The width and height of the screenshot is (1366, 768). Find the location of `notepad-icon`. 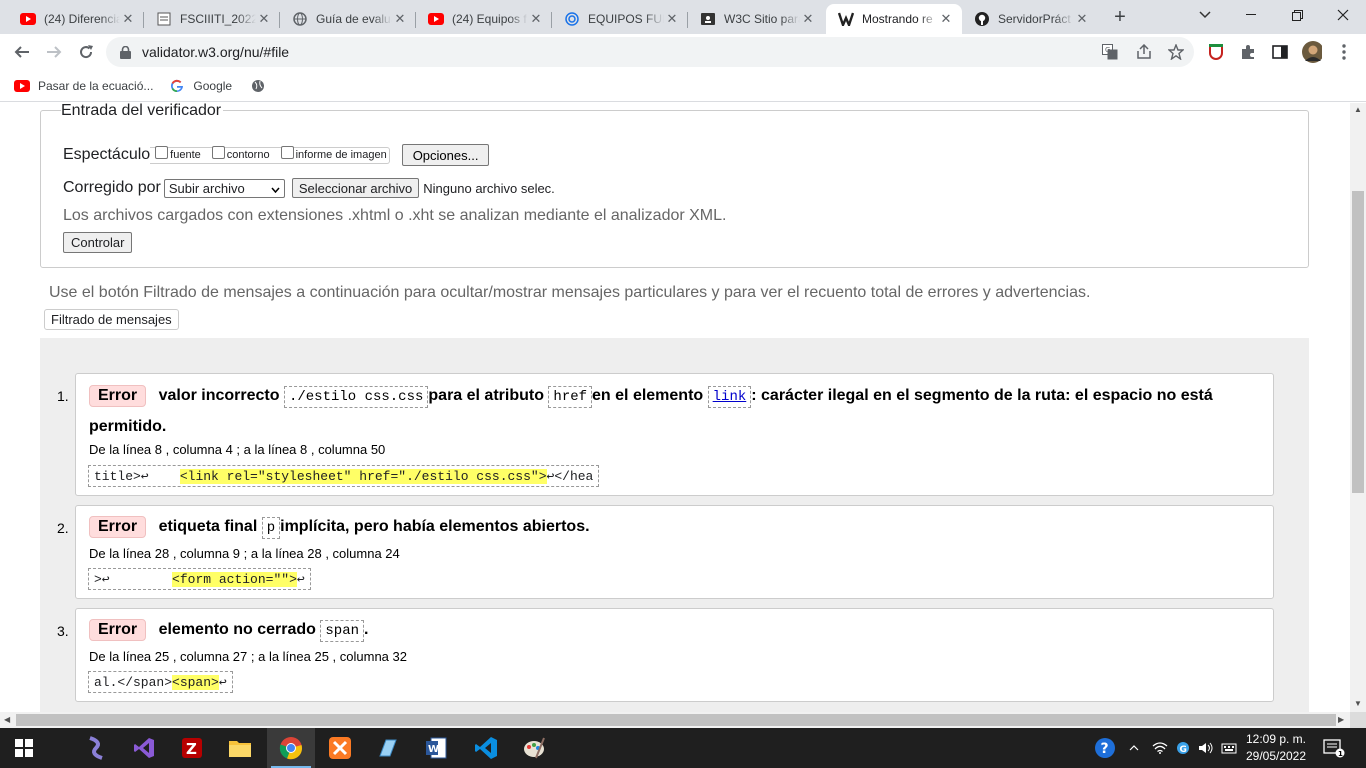

notepad-icon is located at coordinates (388, 748).